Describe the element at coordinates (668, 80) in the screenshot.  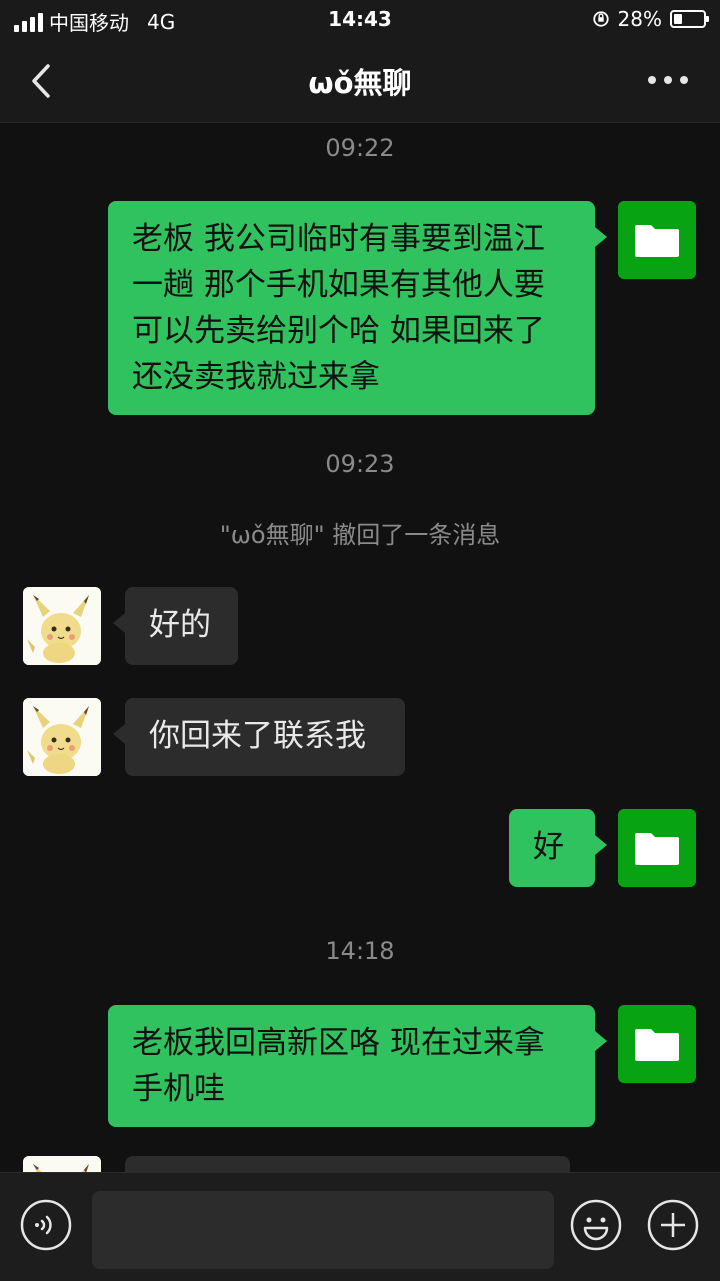
I see `more-icon` at that location.